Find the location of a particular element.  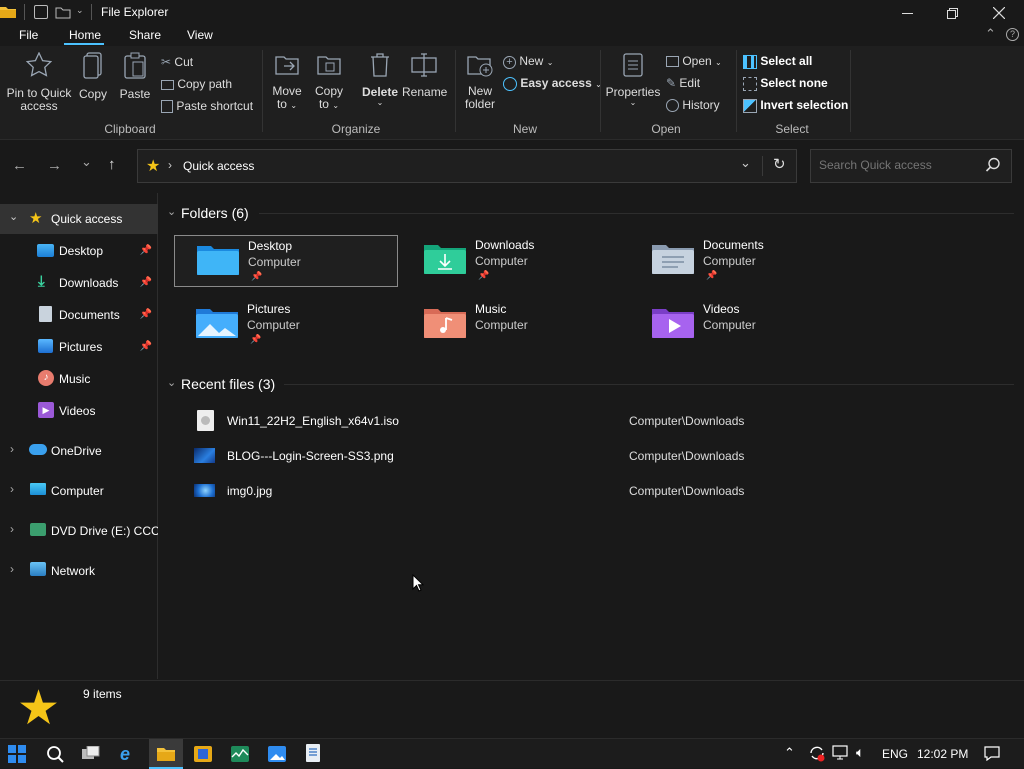

tab-view: View is located at coordinates (200, 35).